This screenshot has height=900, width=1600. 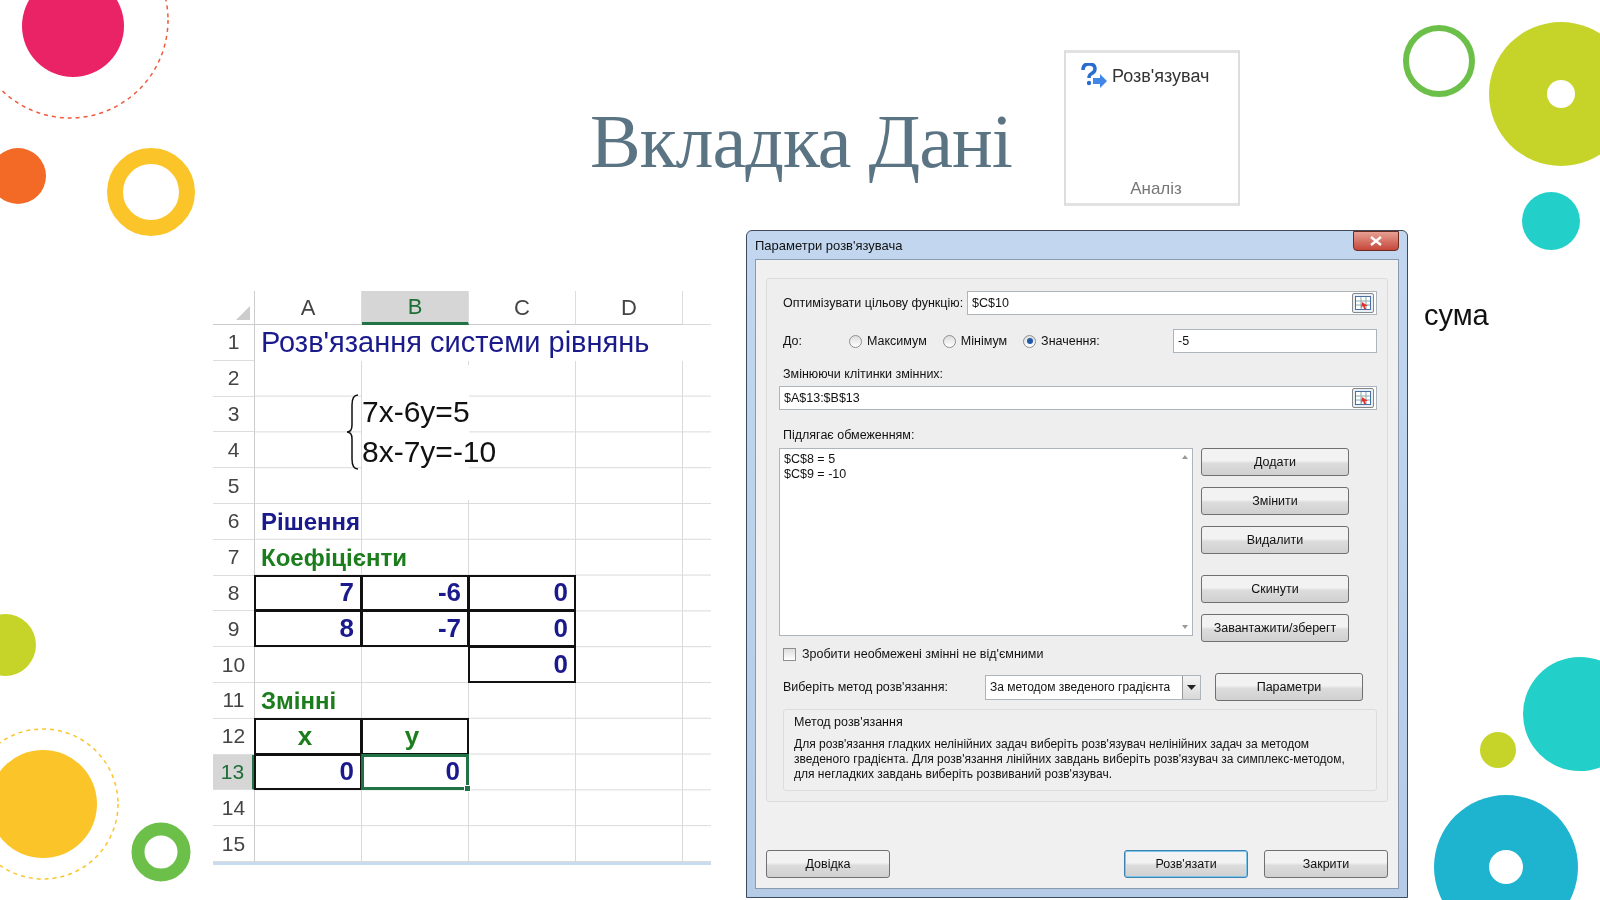 What do you see at coordinates (1061, 341) in the screenshot?
I see `radio-option: Значення:` at bounding box center [1061, 341].